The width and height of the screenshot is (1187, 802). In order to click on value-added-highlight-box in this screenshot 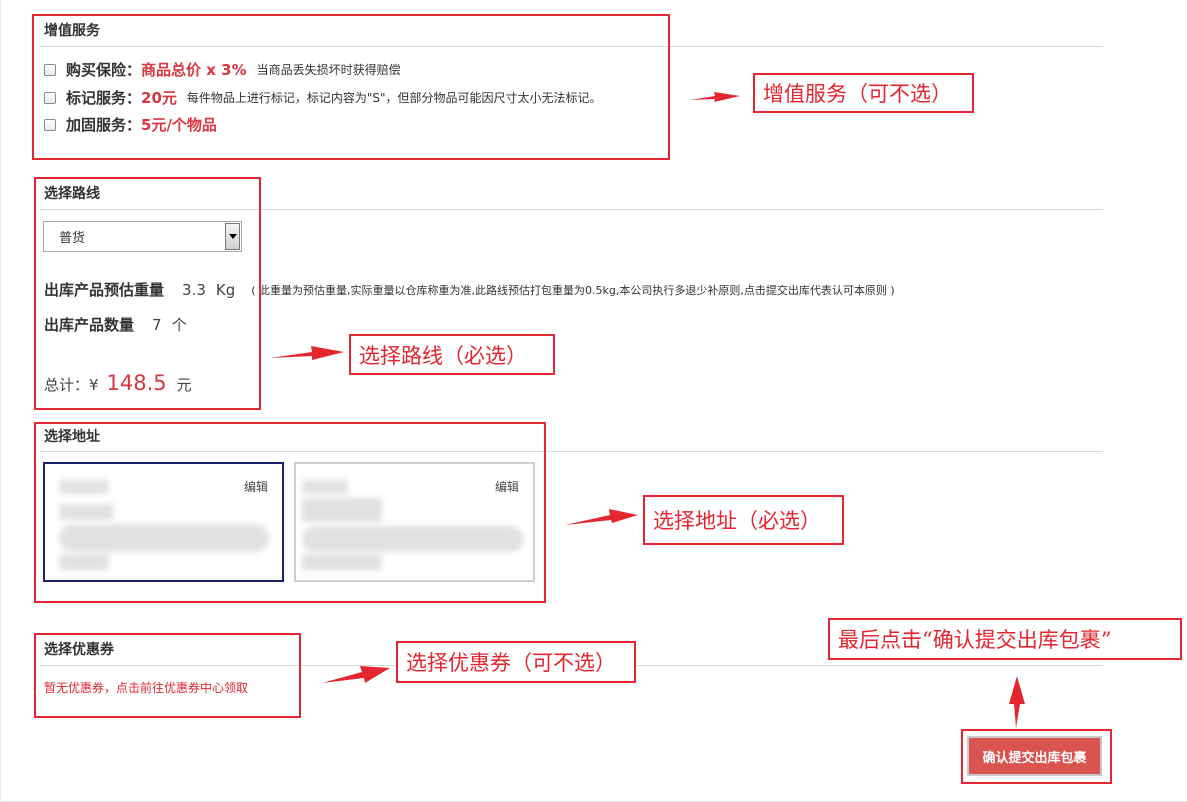, I will do `click(351, 87)`.